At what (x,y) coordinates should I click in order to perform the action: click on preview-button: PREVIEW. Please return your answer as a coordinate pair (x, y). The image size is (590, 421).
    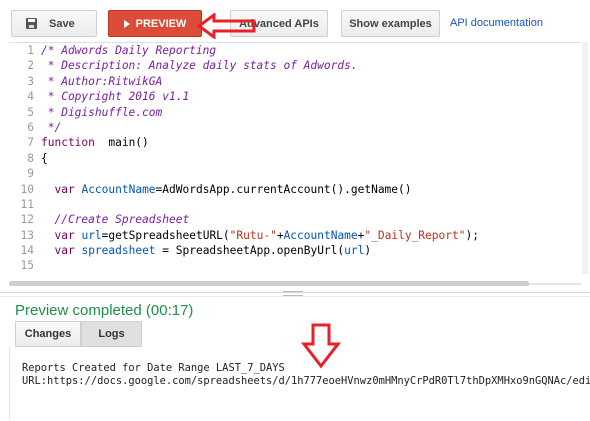
    Looking at the image, I should click on (155, 23).